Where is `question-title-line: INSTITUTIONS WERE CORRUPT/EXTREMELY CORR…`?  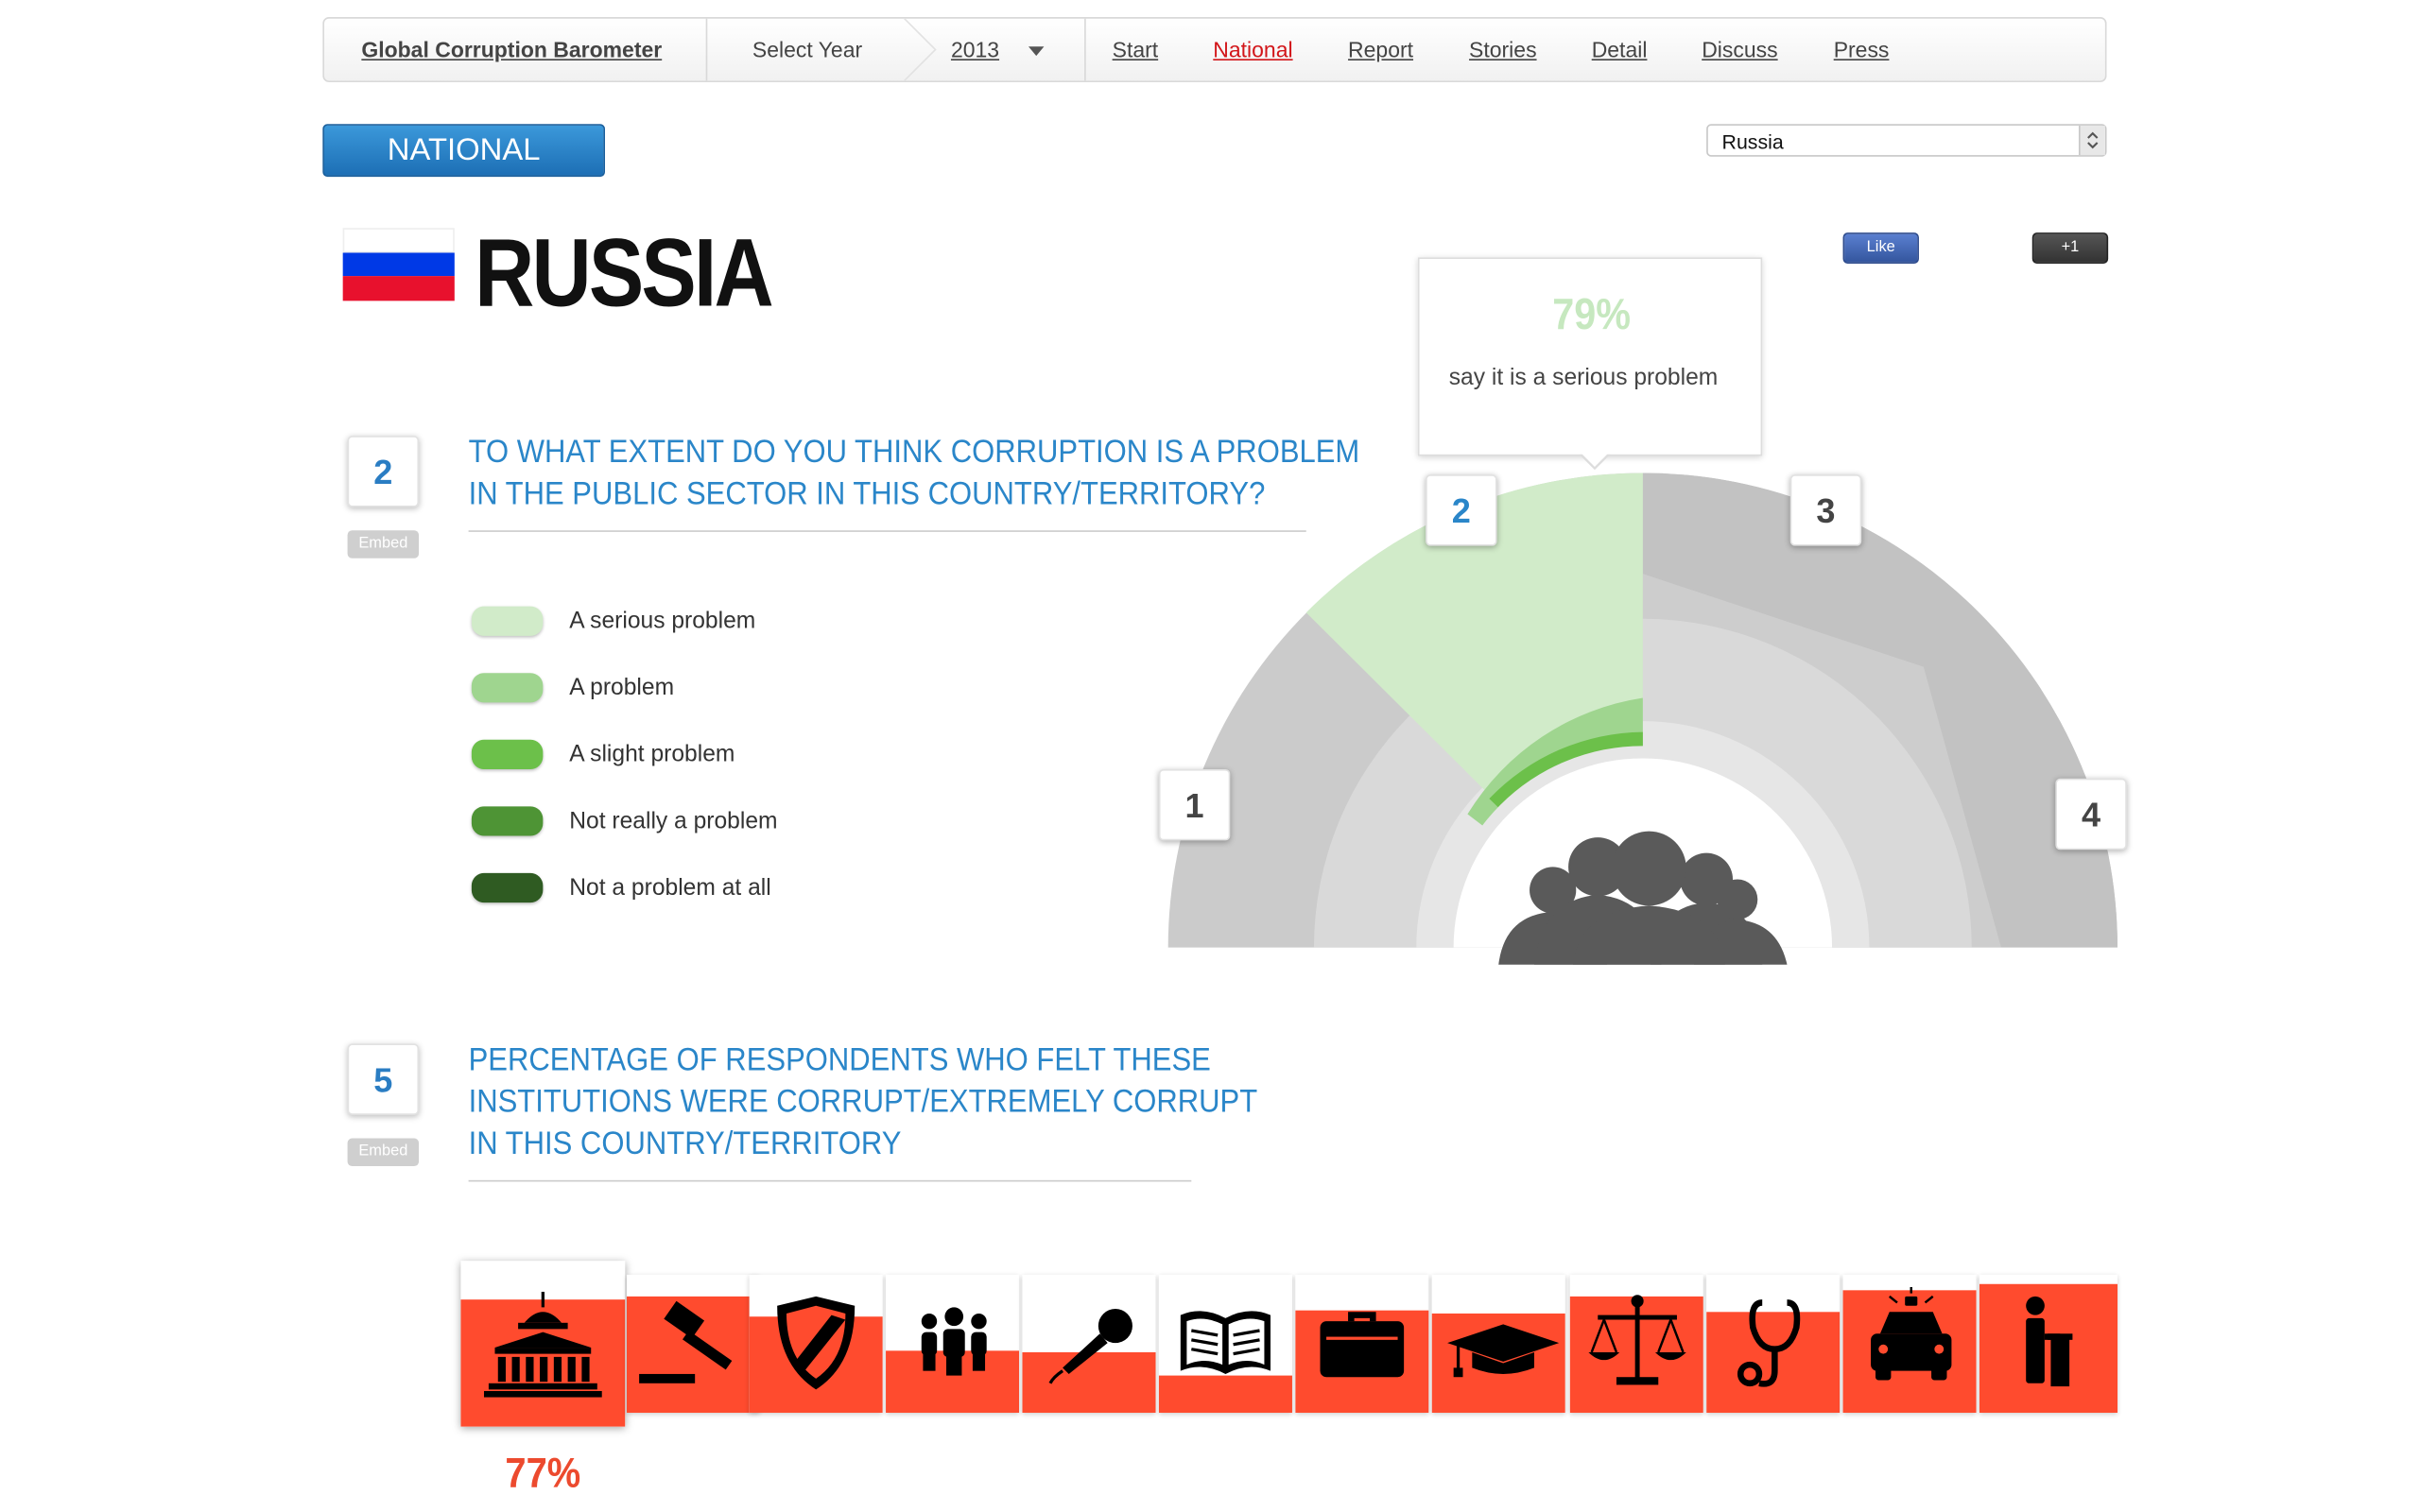
question-title-line: INSTITUTIONS WERE CORRUPT/EXTREMELY CORR… is located at coordinates (863, 1102).